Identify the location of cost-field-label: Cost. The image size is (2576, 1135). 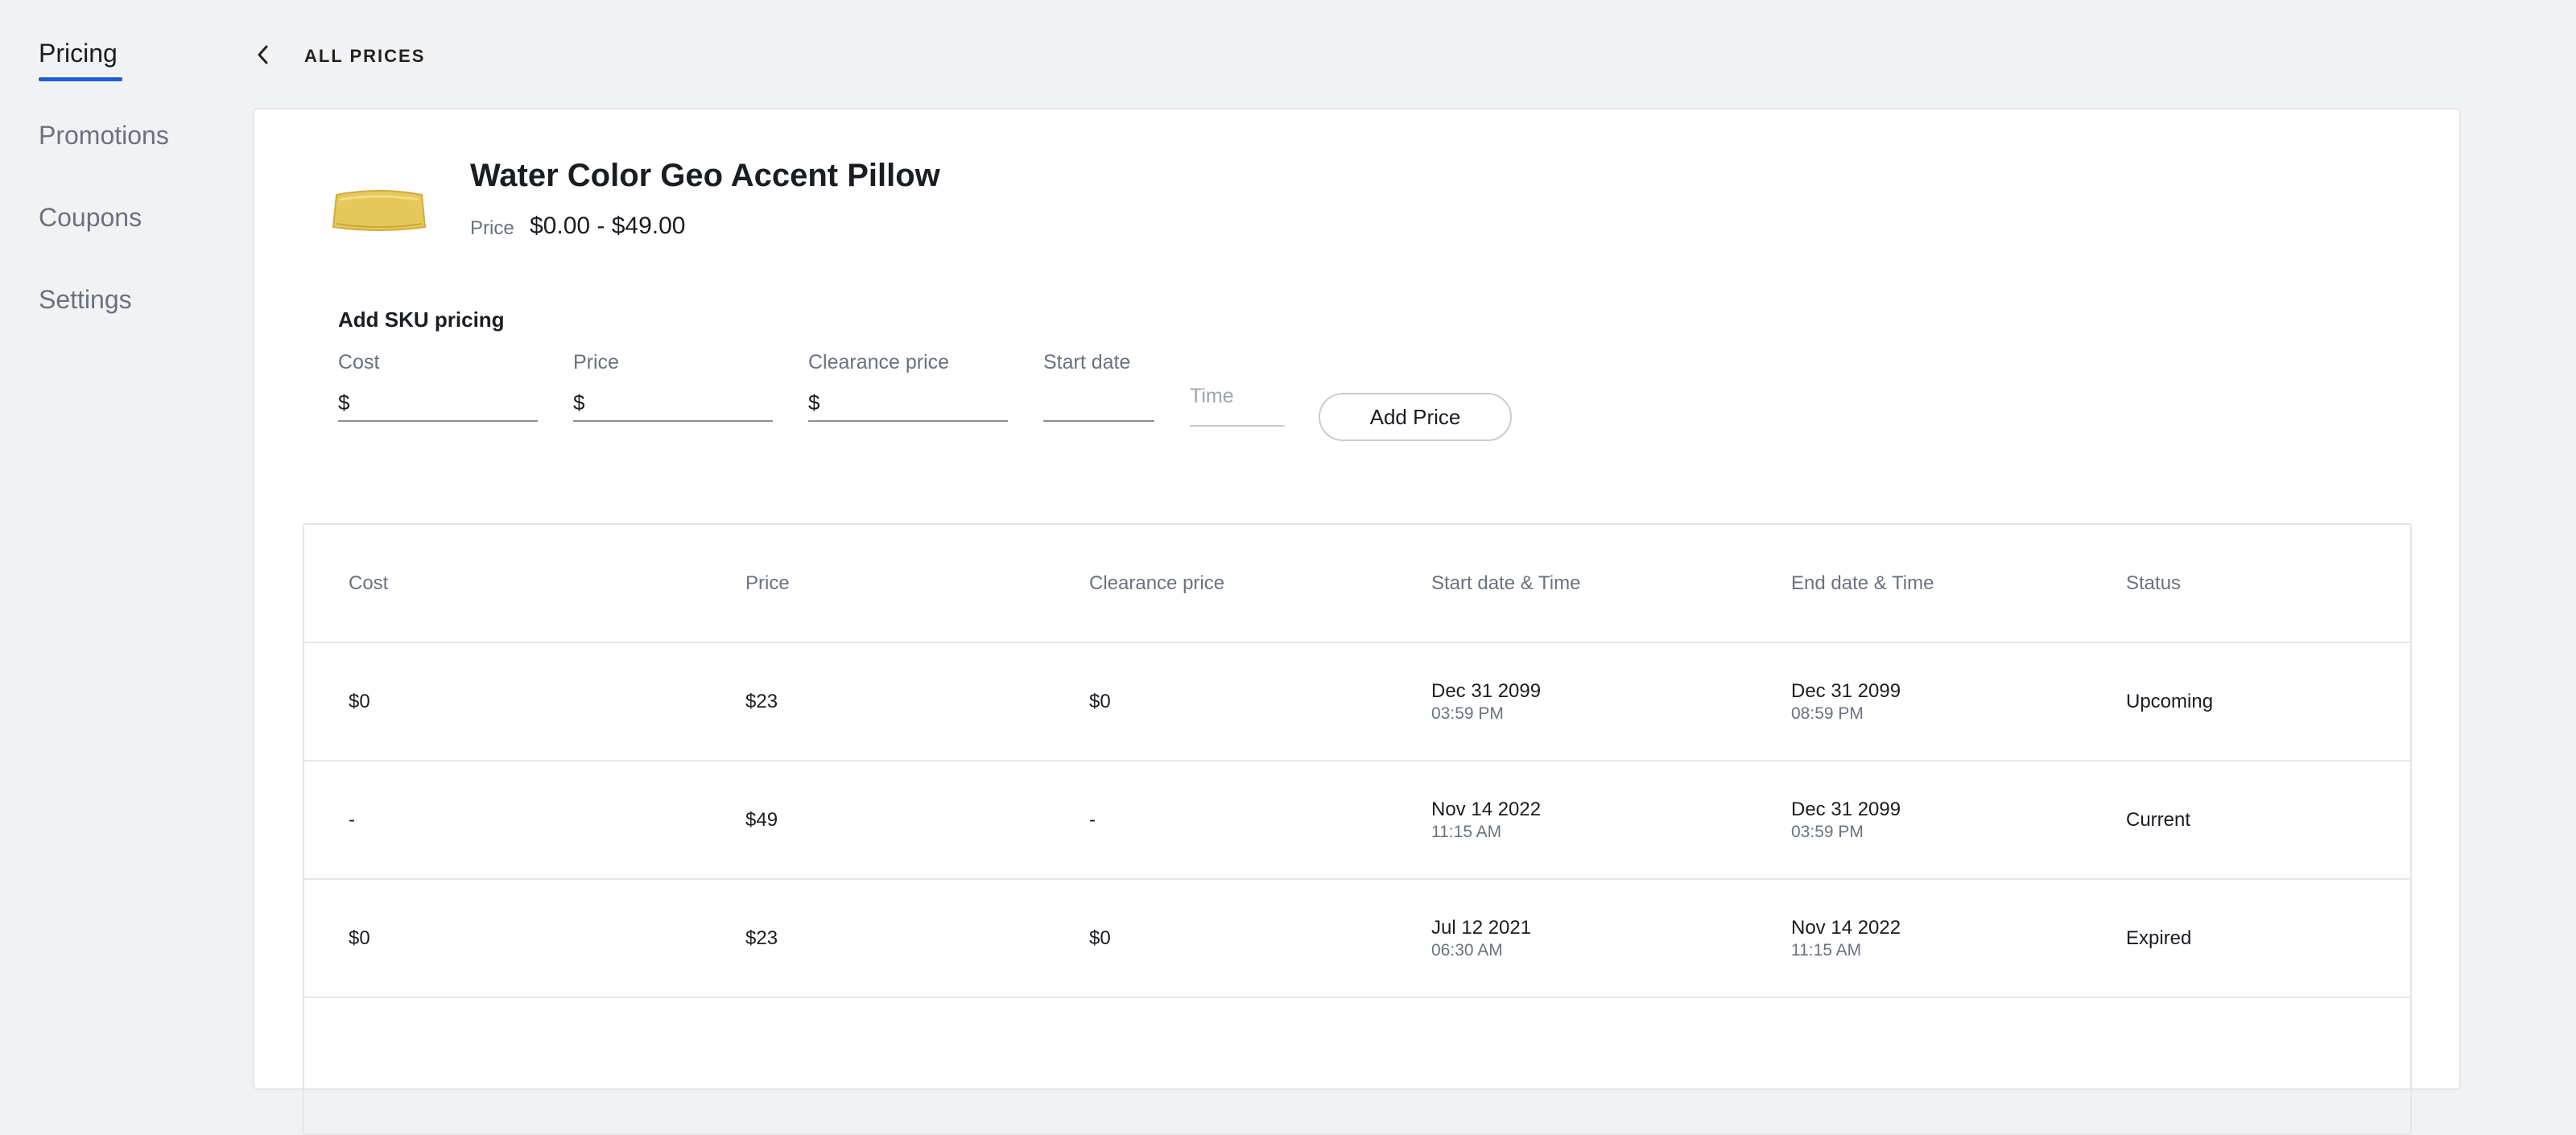
(359, 362).